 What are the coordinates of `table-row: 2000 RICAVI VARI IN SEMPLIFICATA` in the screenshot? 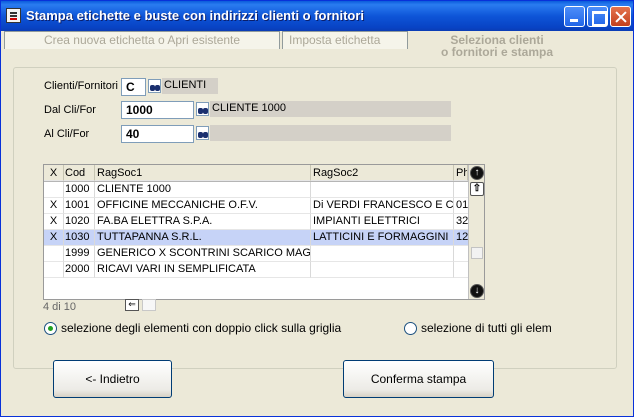 It's located at (256, 270).